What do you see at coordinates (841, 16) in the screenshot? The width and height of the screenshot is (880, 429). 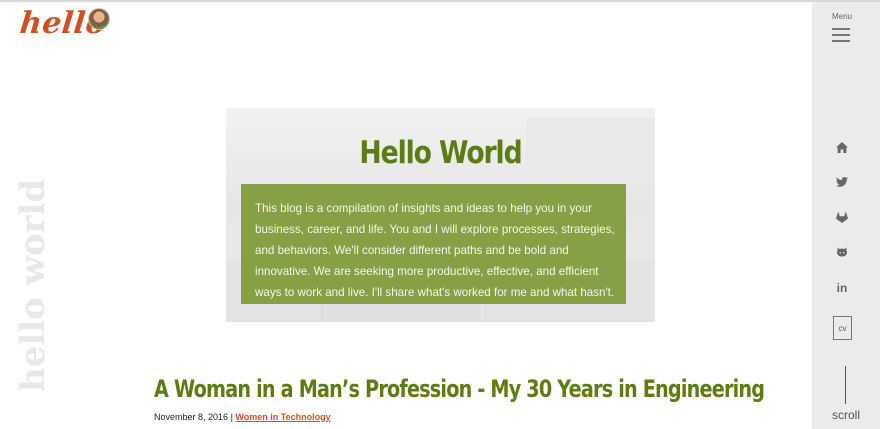 I see `menu-label: Menu` at bounding box center [841, 16].